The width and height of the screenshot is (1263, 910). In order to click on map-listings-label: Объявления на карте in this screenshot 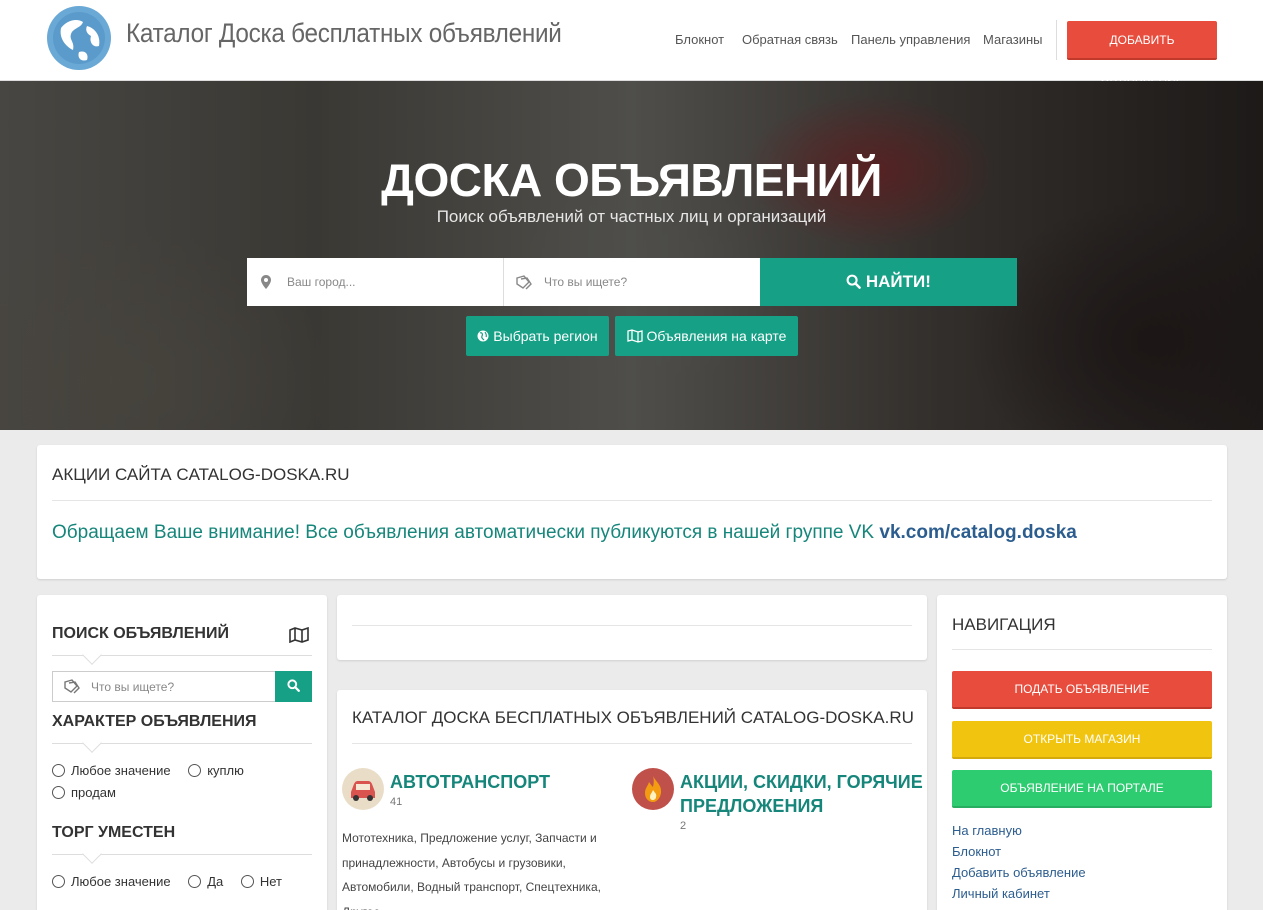, I will do `click(716, 336)`.